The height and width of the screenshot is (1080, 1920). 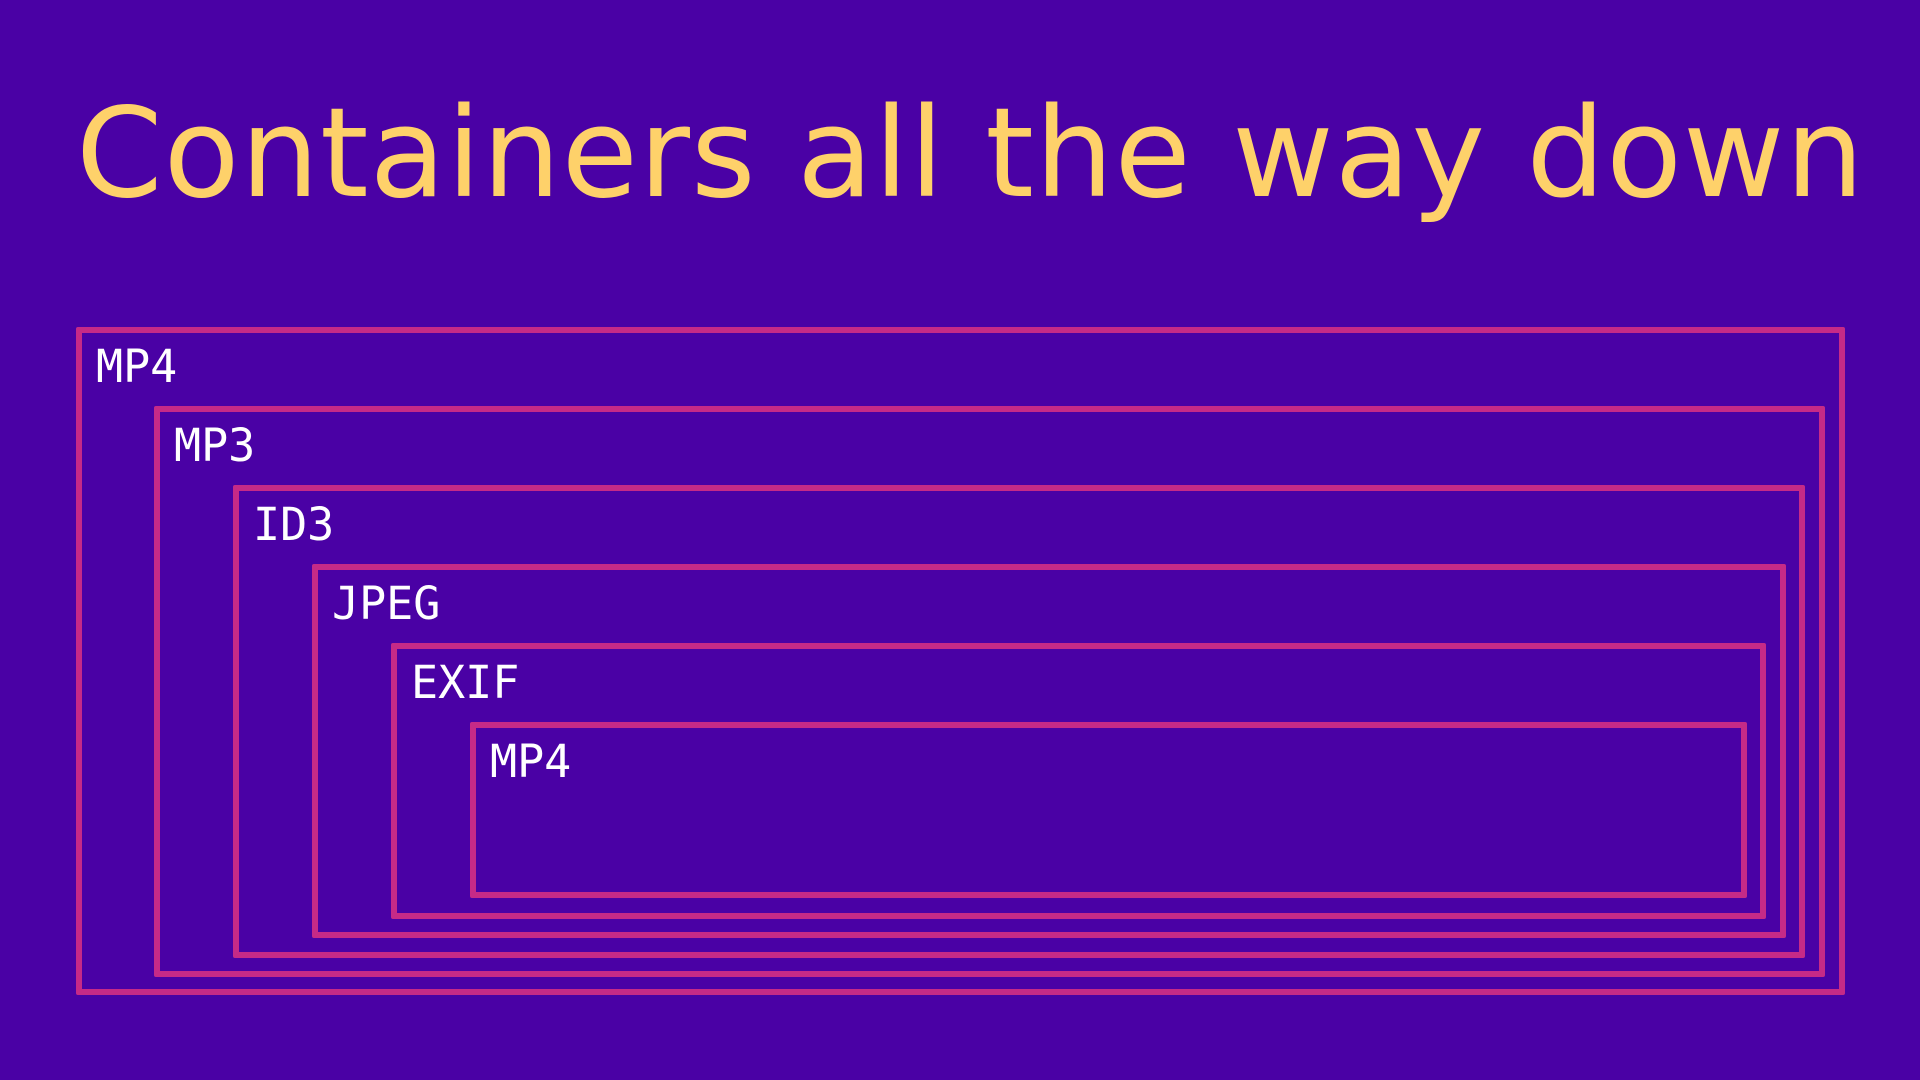 What do you see at coordinates (1108, 810) in the screenshot?
I see `container-box-mp4-inner: MP4` at bounding box center [1108, 810].